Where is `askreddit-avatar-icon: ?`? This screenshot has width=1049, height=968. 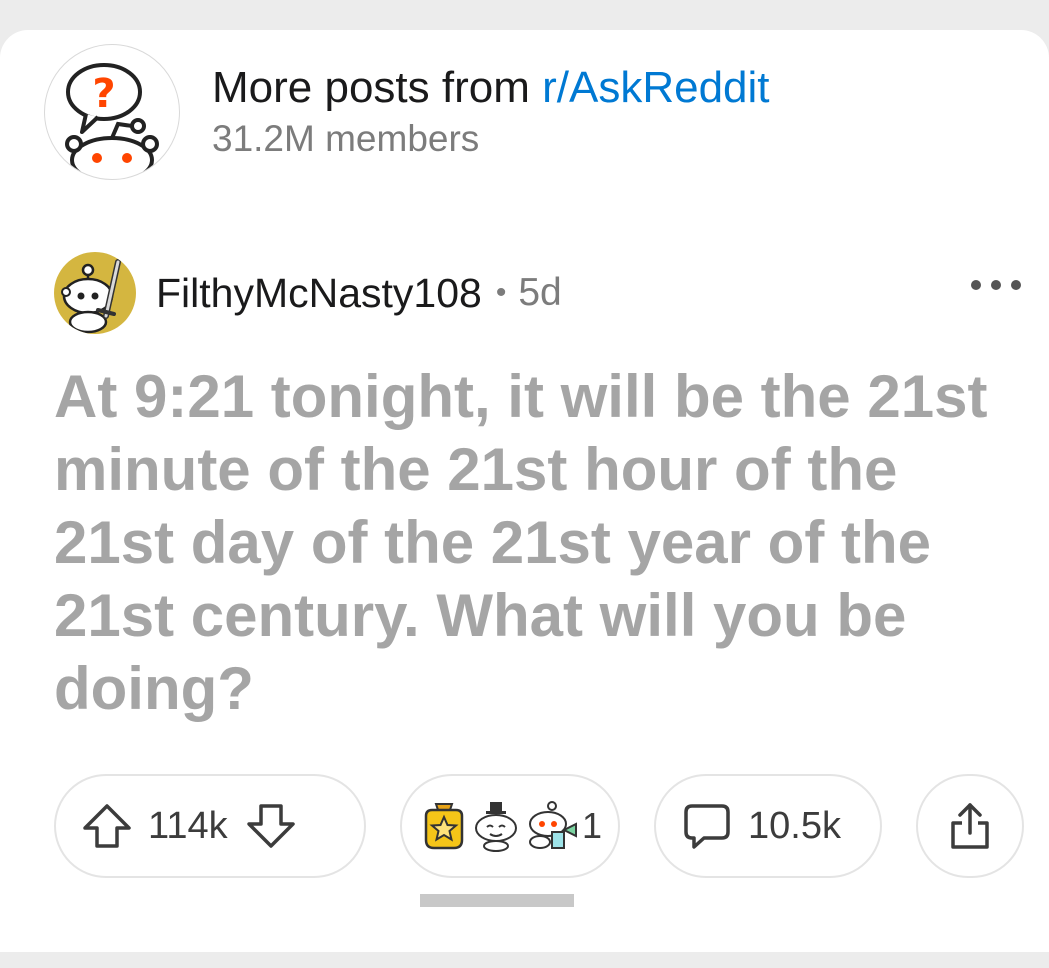 askreddit-avatar-icon: ? is located at coordinates (112, 112).